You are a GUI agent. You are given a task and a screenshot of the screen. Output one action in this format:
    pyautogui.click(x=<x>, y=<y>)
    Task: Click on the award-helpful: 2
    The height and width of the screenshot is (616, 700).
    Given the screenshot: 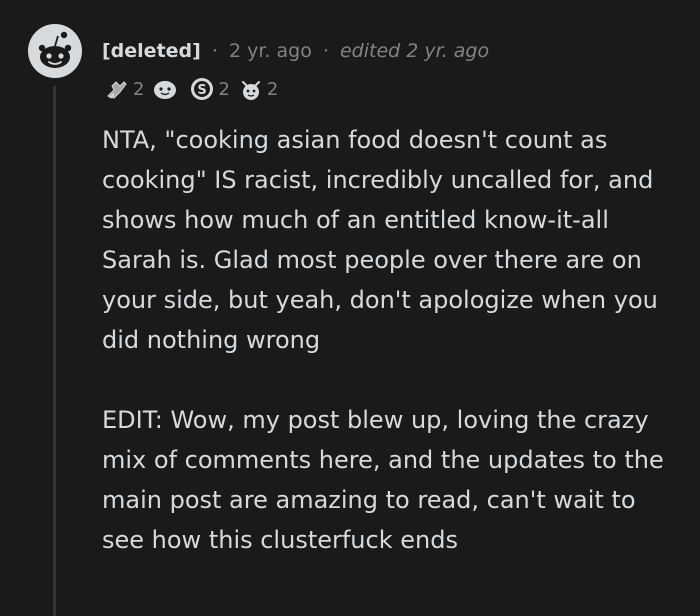 What is the action you would take?
    pyautogui.click(x=124, y=89)
    